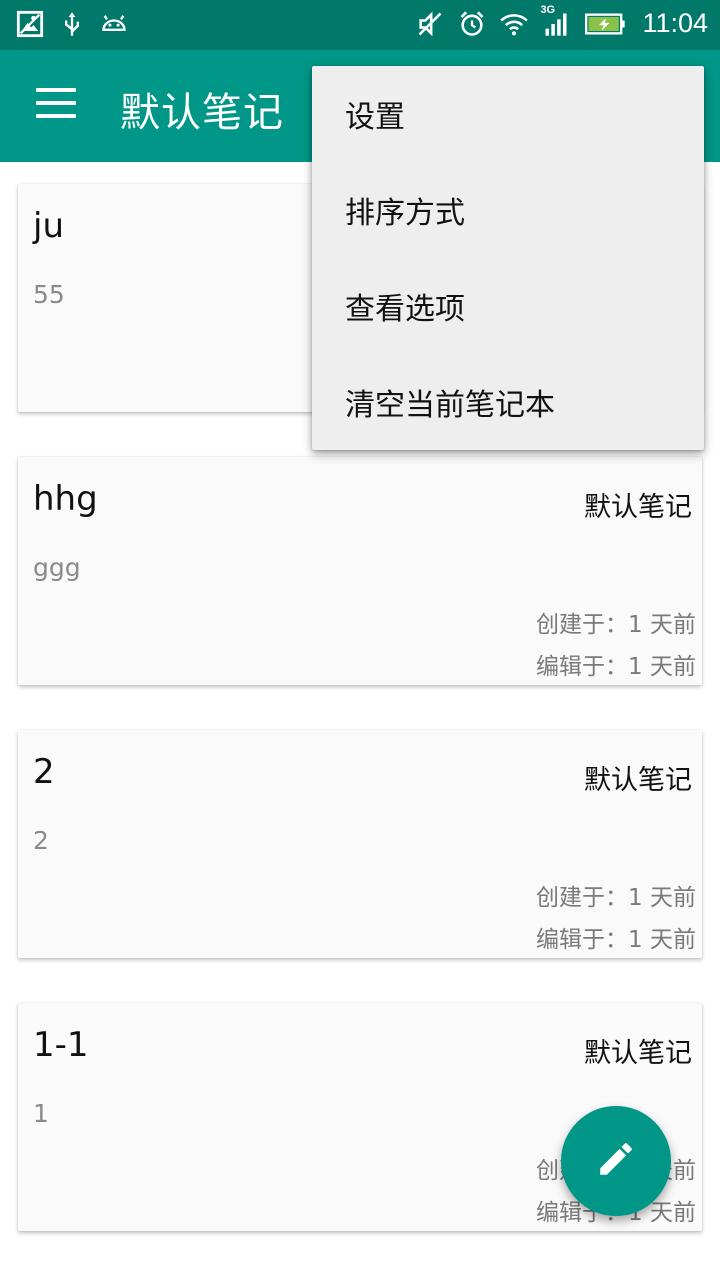  What do you see at coordinates (548, 9) in the screenshot?
I see `network-type-label: 3G` at bounding box center [548, 9].